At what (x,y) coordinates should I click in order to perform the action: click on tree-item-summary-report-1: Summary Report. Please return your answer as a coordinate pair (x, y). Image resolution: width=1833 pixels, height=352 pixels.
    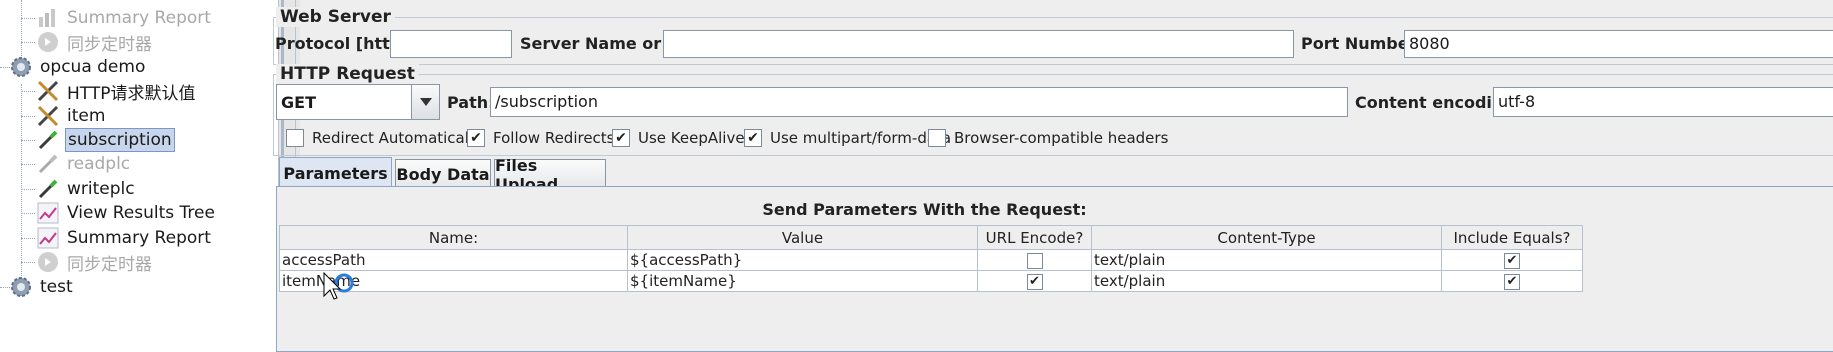
    Looking at the image, I should click on (124, 18).